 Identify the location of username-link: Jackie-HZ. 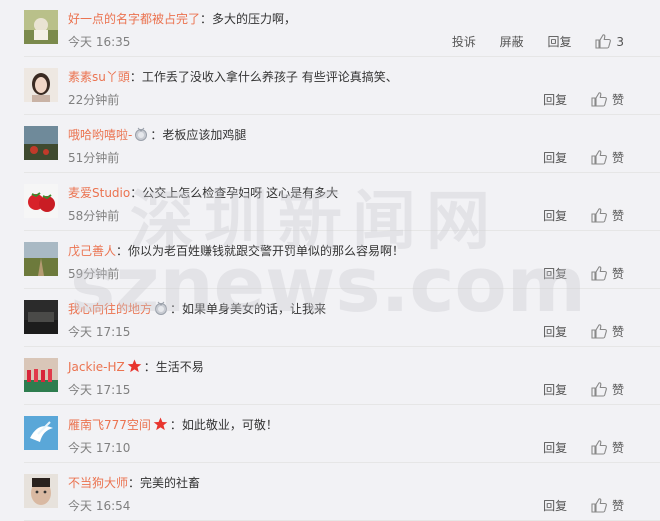
(96, 367).